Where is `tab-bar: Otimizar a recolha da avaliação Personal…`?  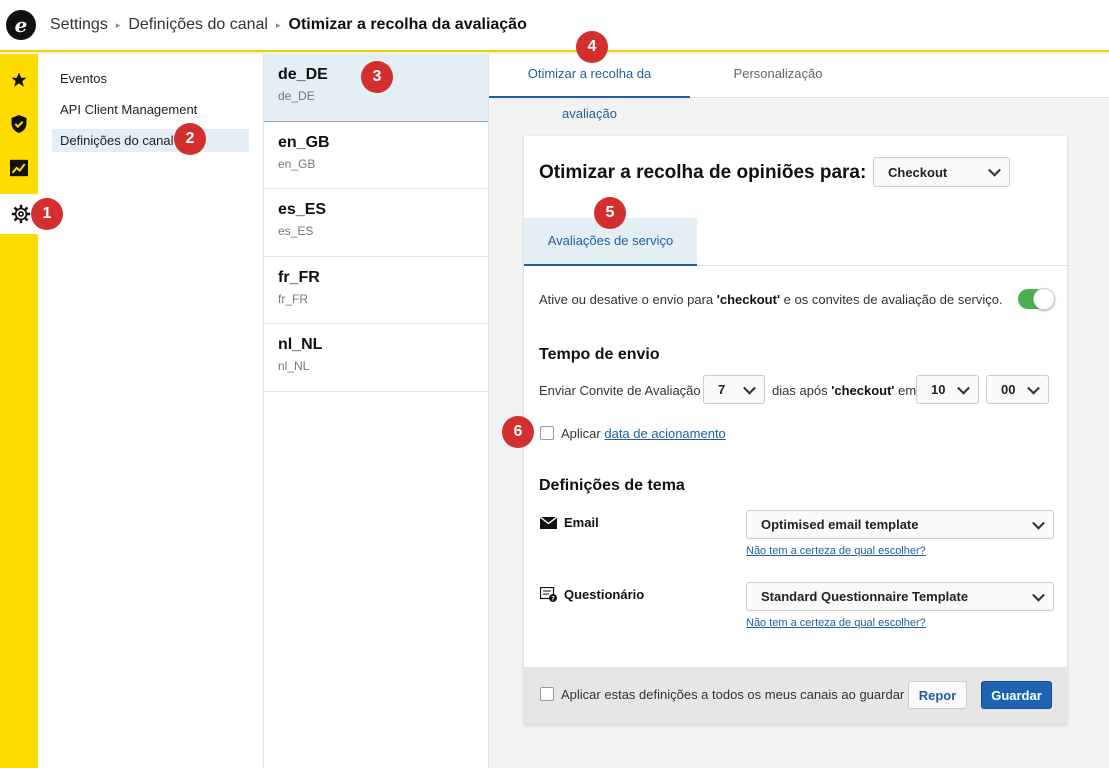 tab-bar: Otimizar a recolha da avaliação Personal… is located at coordinates (799, 87).